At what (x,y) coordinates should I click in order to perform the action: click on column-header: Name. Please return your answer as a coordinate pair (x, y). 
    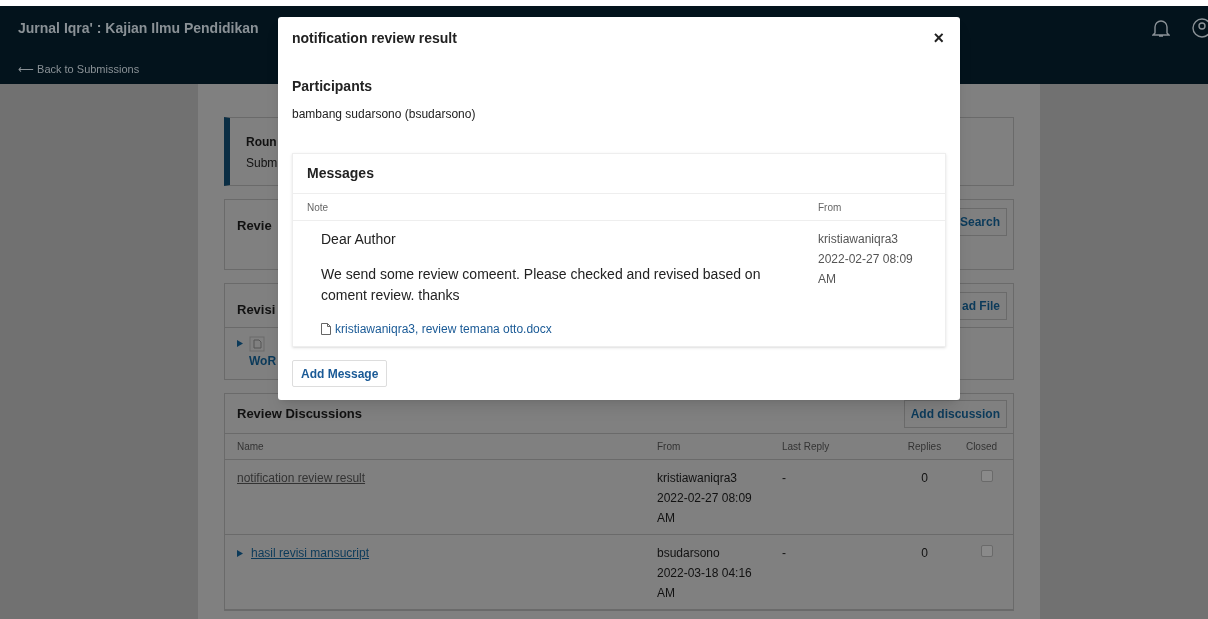
    Looking at the image, I should click on (251, 447).